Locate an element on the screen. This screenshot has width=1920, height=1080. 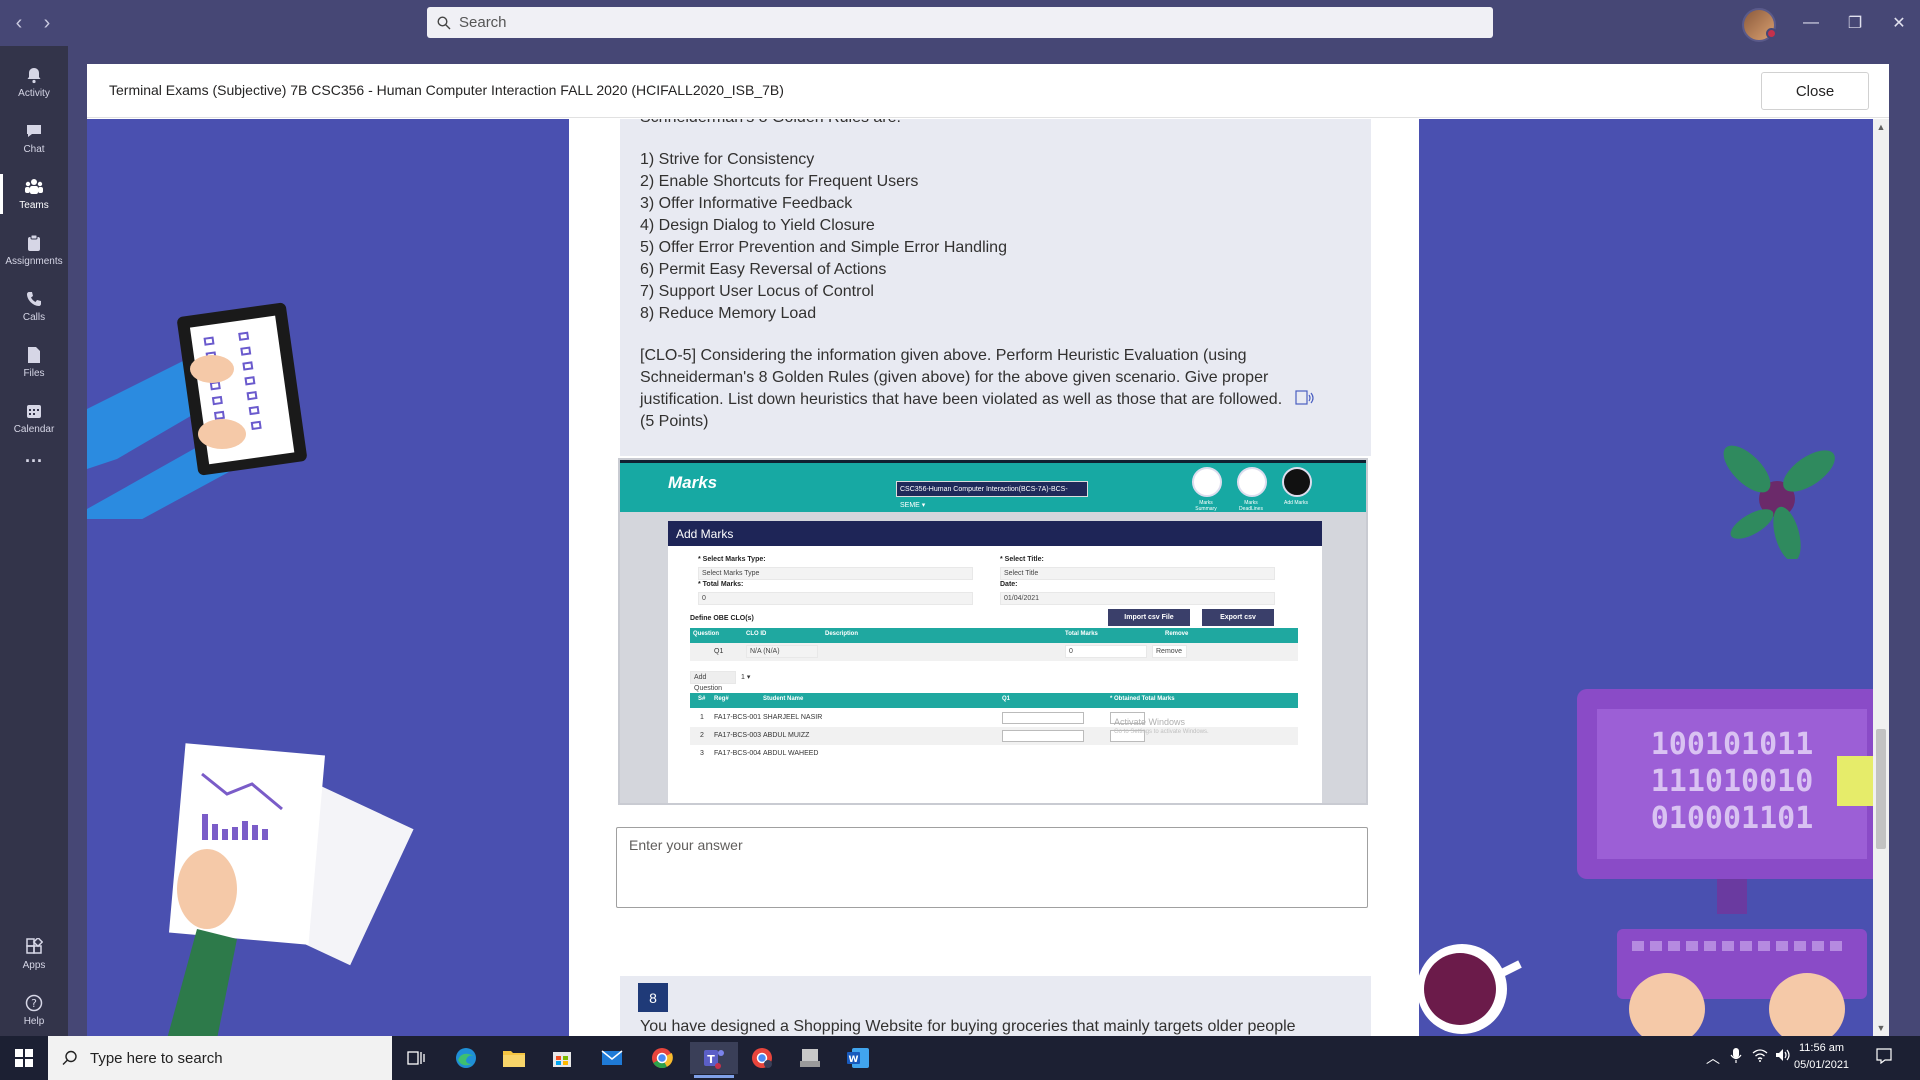
image-td: SHARJEEL NASIR is located at coordinates (793, 717).